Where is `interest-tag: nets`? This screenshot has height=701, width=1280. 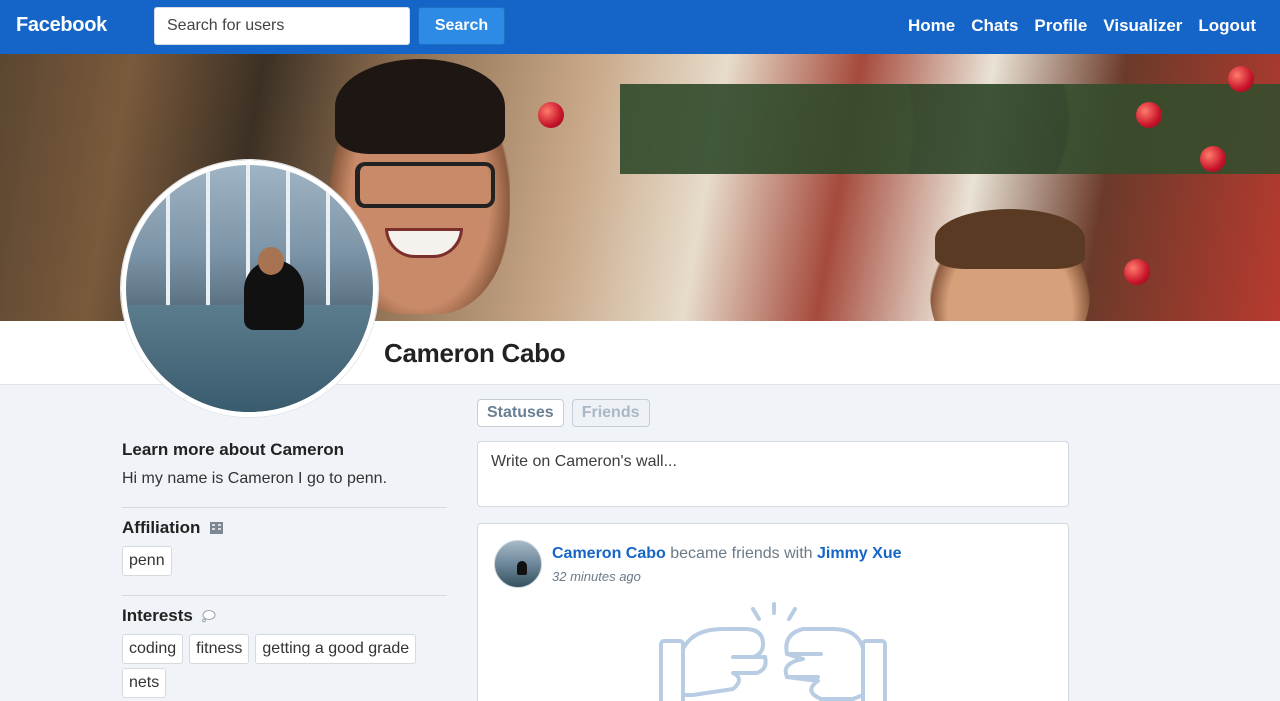
interest-tag: nets is located at coordinates (144, 683).